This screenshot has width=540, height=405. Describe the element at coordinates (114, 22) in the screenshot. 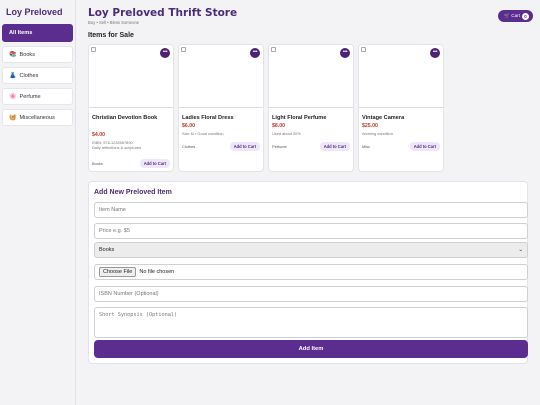

I see `page-tagline: Buy • Sell • Bless Someone` at that location.